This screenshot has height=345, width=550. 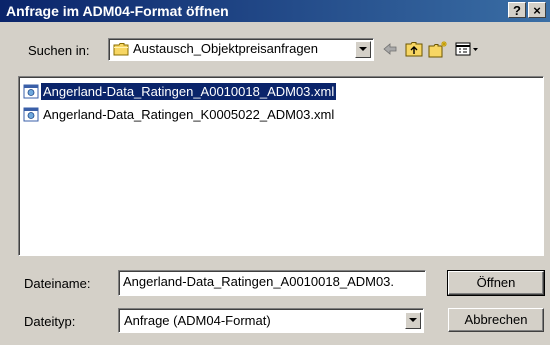 What do you see at coordinates (517, 10) in the screenshot?
I see `help-button: ?` at bounding box center [517, 10].